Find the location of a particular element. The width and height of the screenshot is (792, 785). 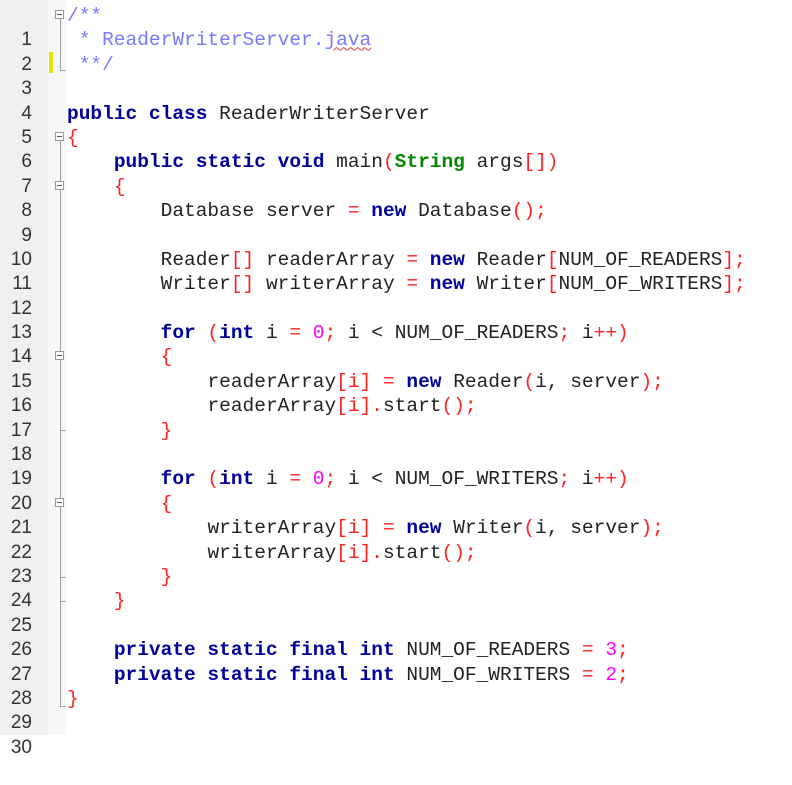

code-line: 1 /** is located at coordinates (396, 27).